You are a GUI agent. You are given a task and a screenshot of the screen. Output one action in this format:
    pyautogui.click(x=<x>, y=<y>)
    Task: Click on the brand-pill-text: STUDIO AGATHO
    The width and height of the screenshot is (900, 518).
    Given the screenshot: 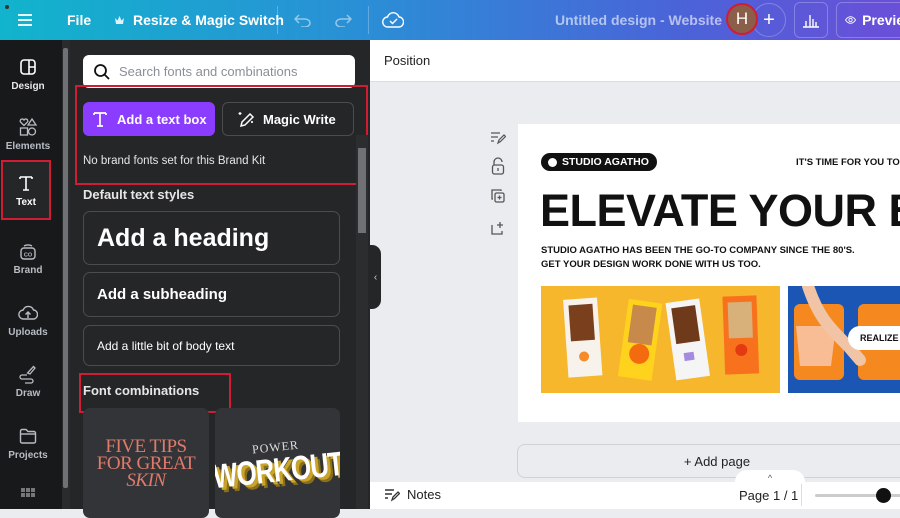 What is the action you would take?
    pyautogui.click(x=605, y=162)
    